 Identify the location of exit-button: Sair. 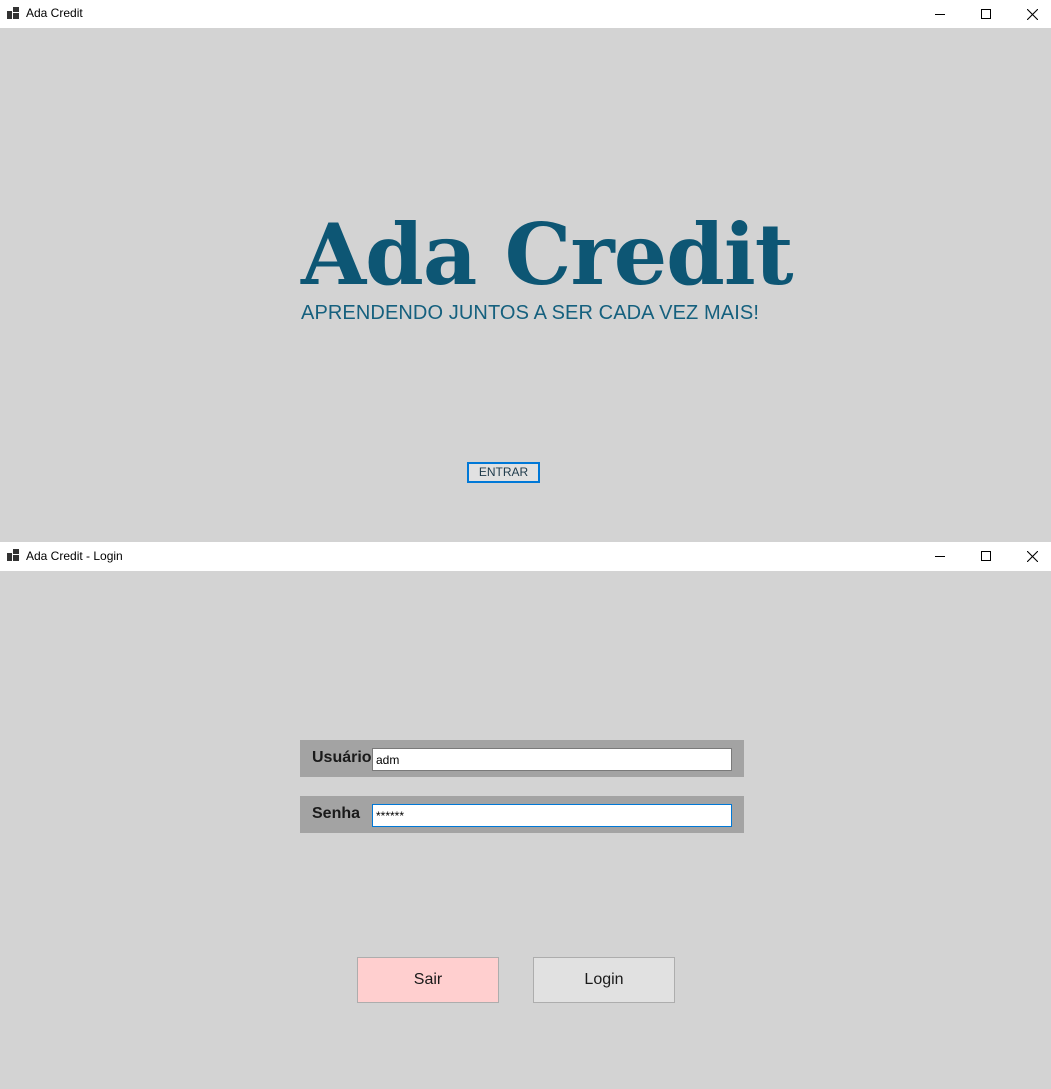
(428, 980).